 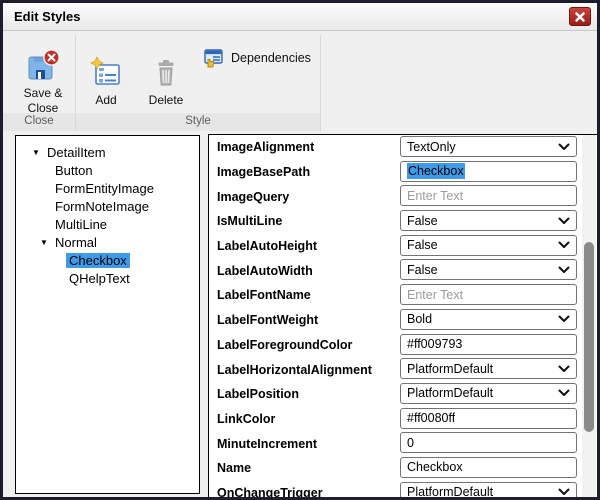 I want to click on tree-item-label: MultiLine, so click(x=81, y=224).